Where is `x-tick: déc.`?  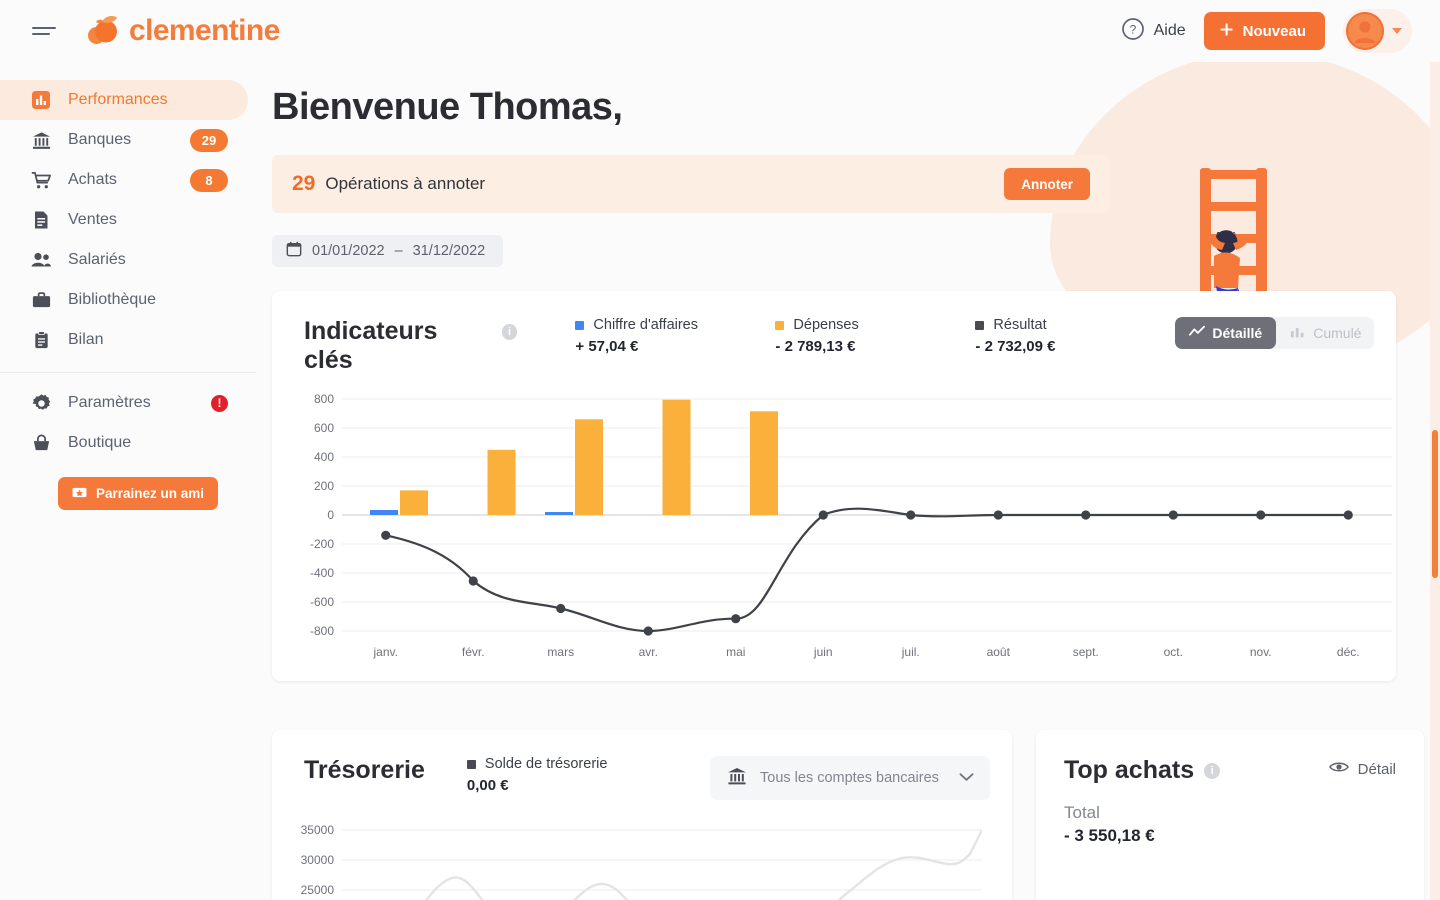 x-tick: déc. is located at coordinates (1348, 652).